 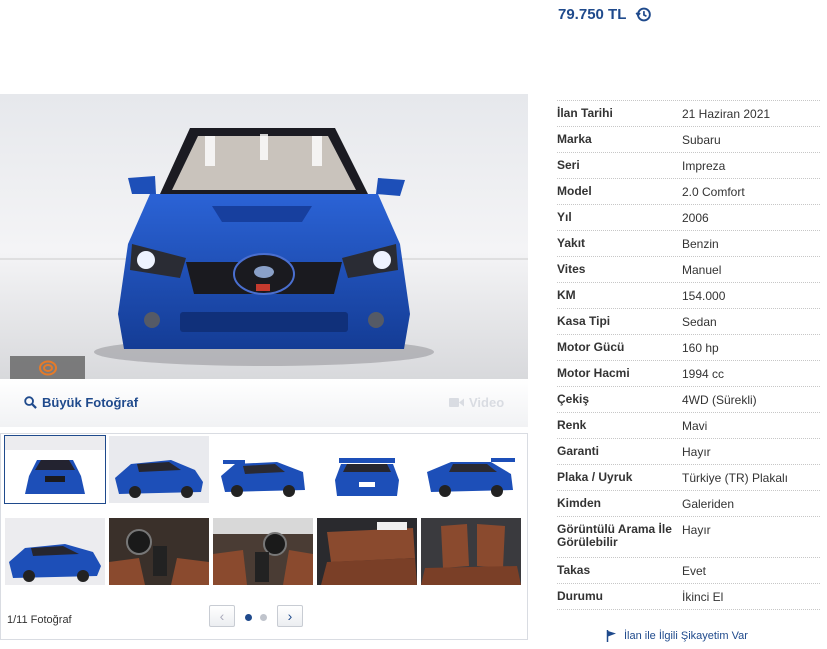 What do you see at coordinates (700, 243) in the screenshot?
I see `detail-value: Benzin` at bounding box center [700, 243].